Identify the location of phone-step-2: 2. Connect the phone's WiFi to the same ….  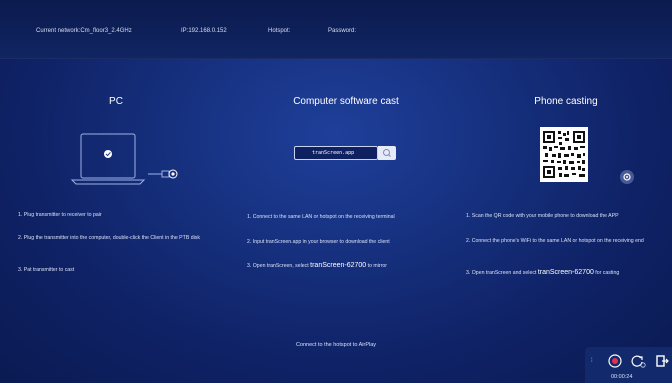
(555, 241).